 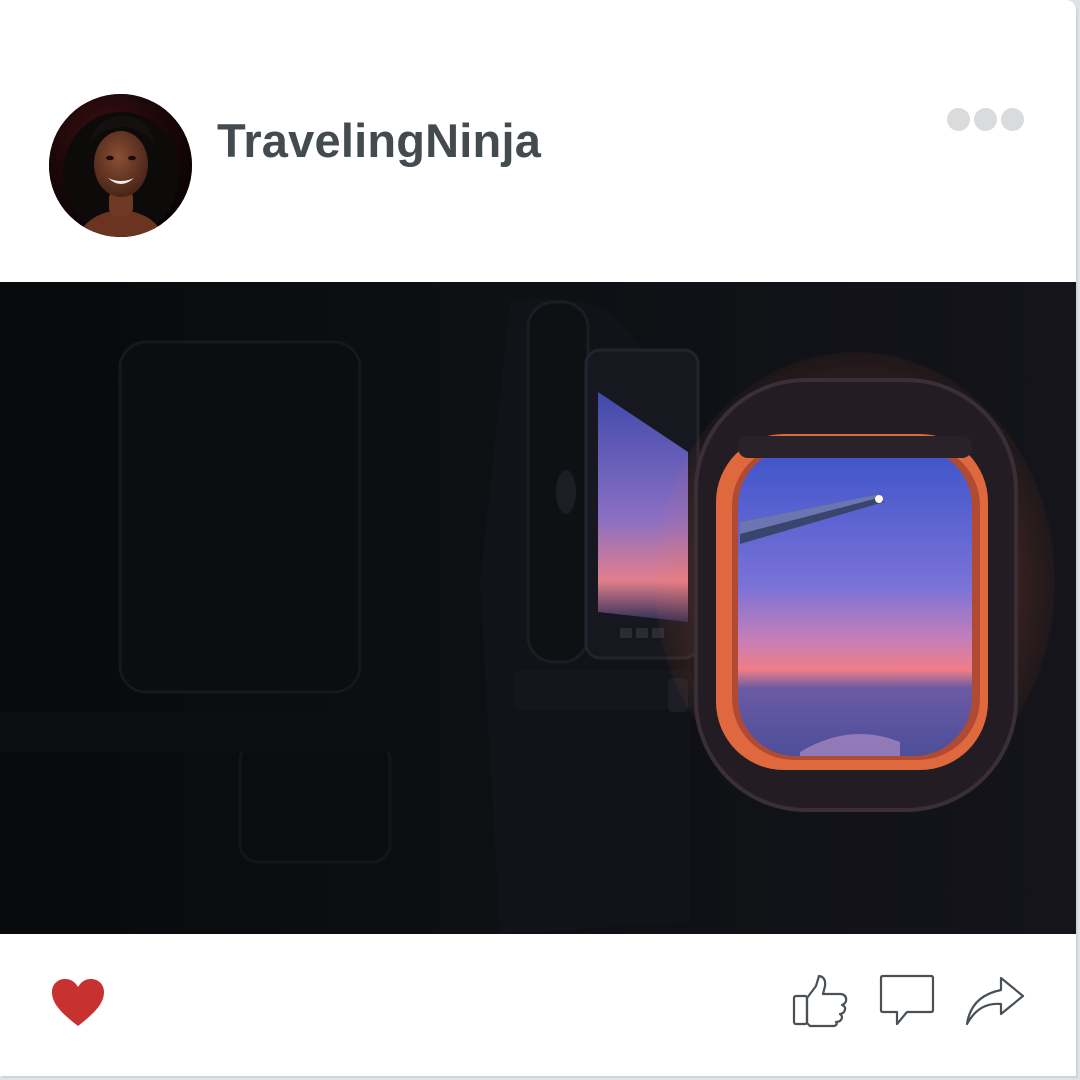 What do you see at coordinates (995, 1004) in the screenshot?
I see `share-arrow-icon` at bounding box center [995, 1004].